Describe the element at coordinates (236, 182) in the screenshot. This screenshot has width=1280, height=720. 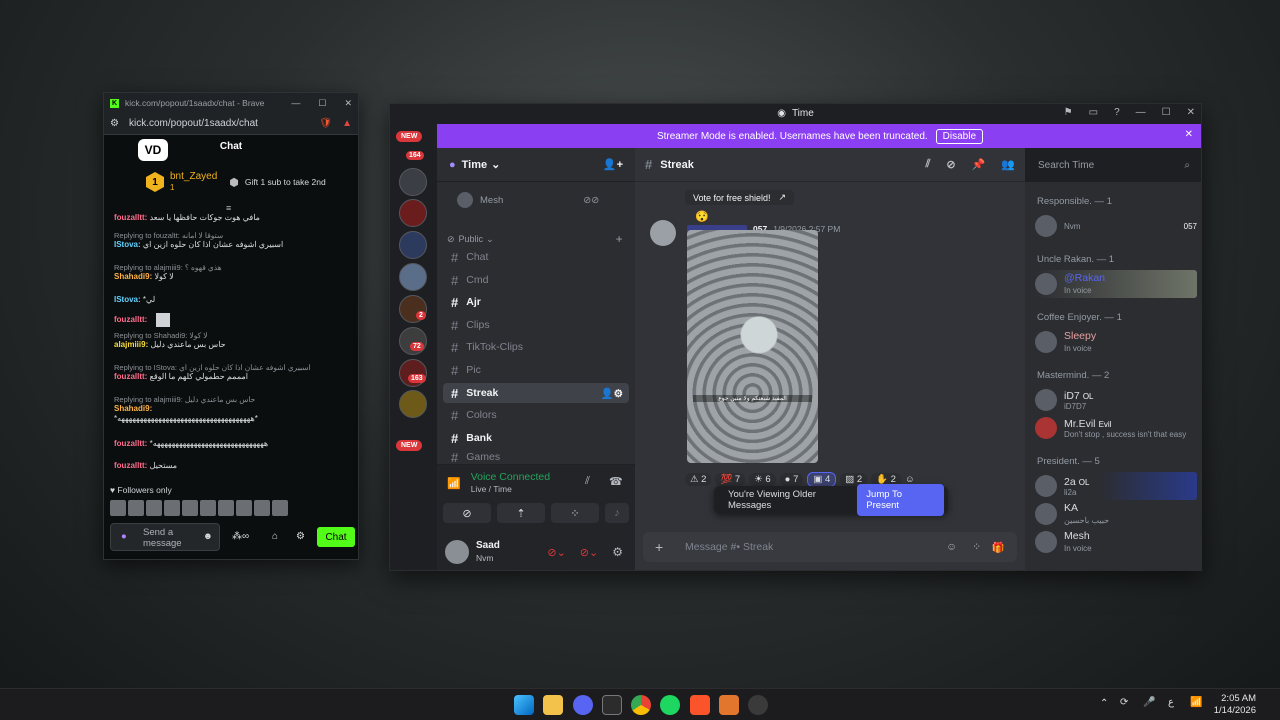
I see `pinned-gifter: 1 bnt_Zayed 1 ⬢ Gift 1 sub to take 2nd` at that location.